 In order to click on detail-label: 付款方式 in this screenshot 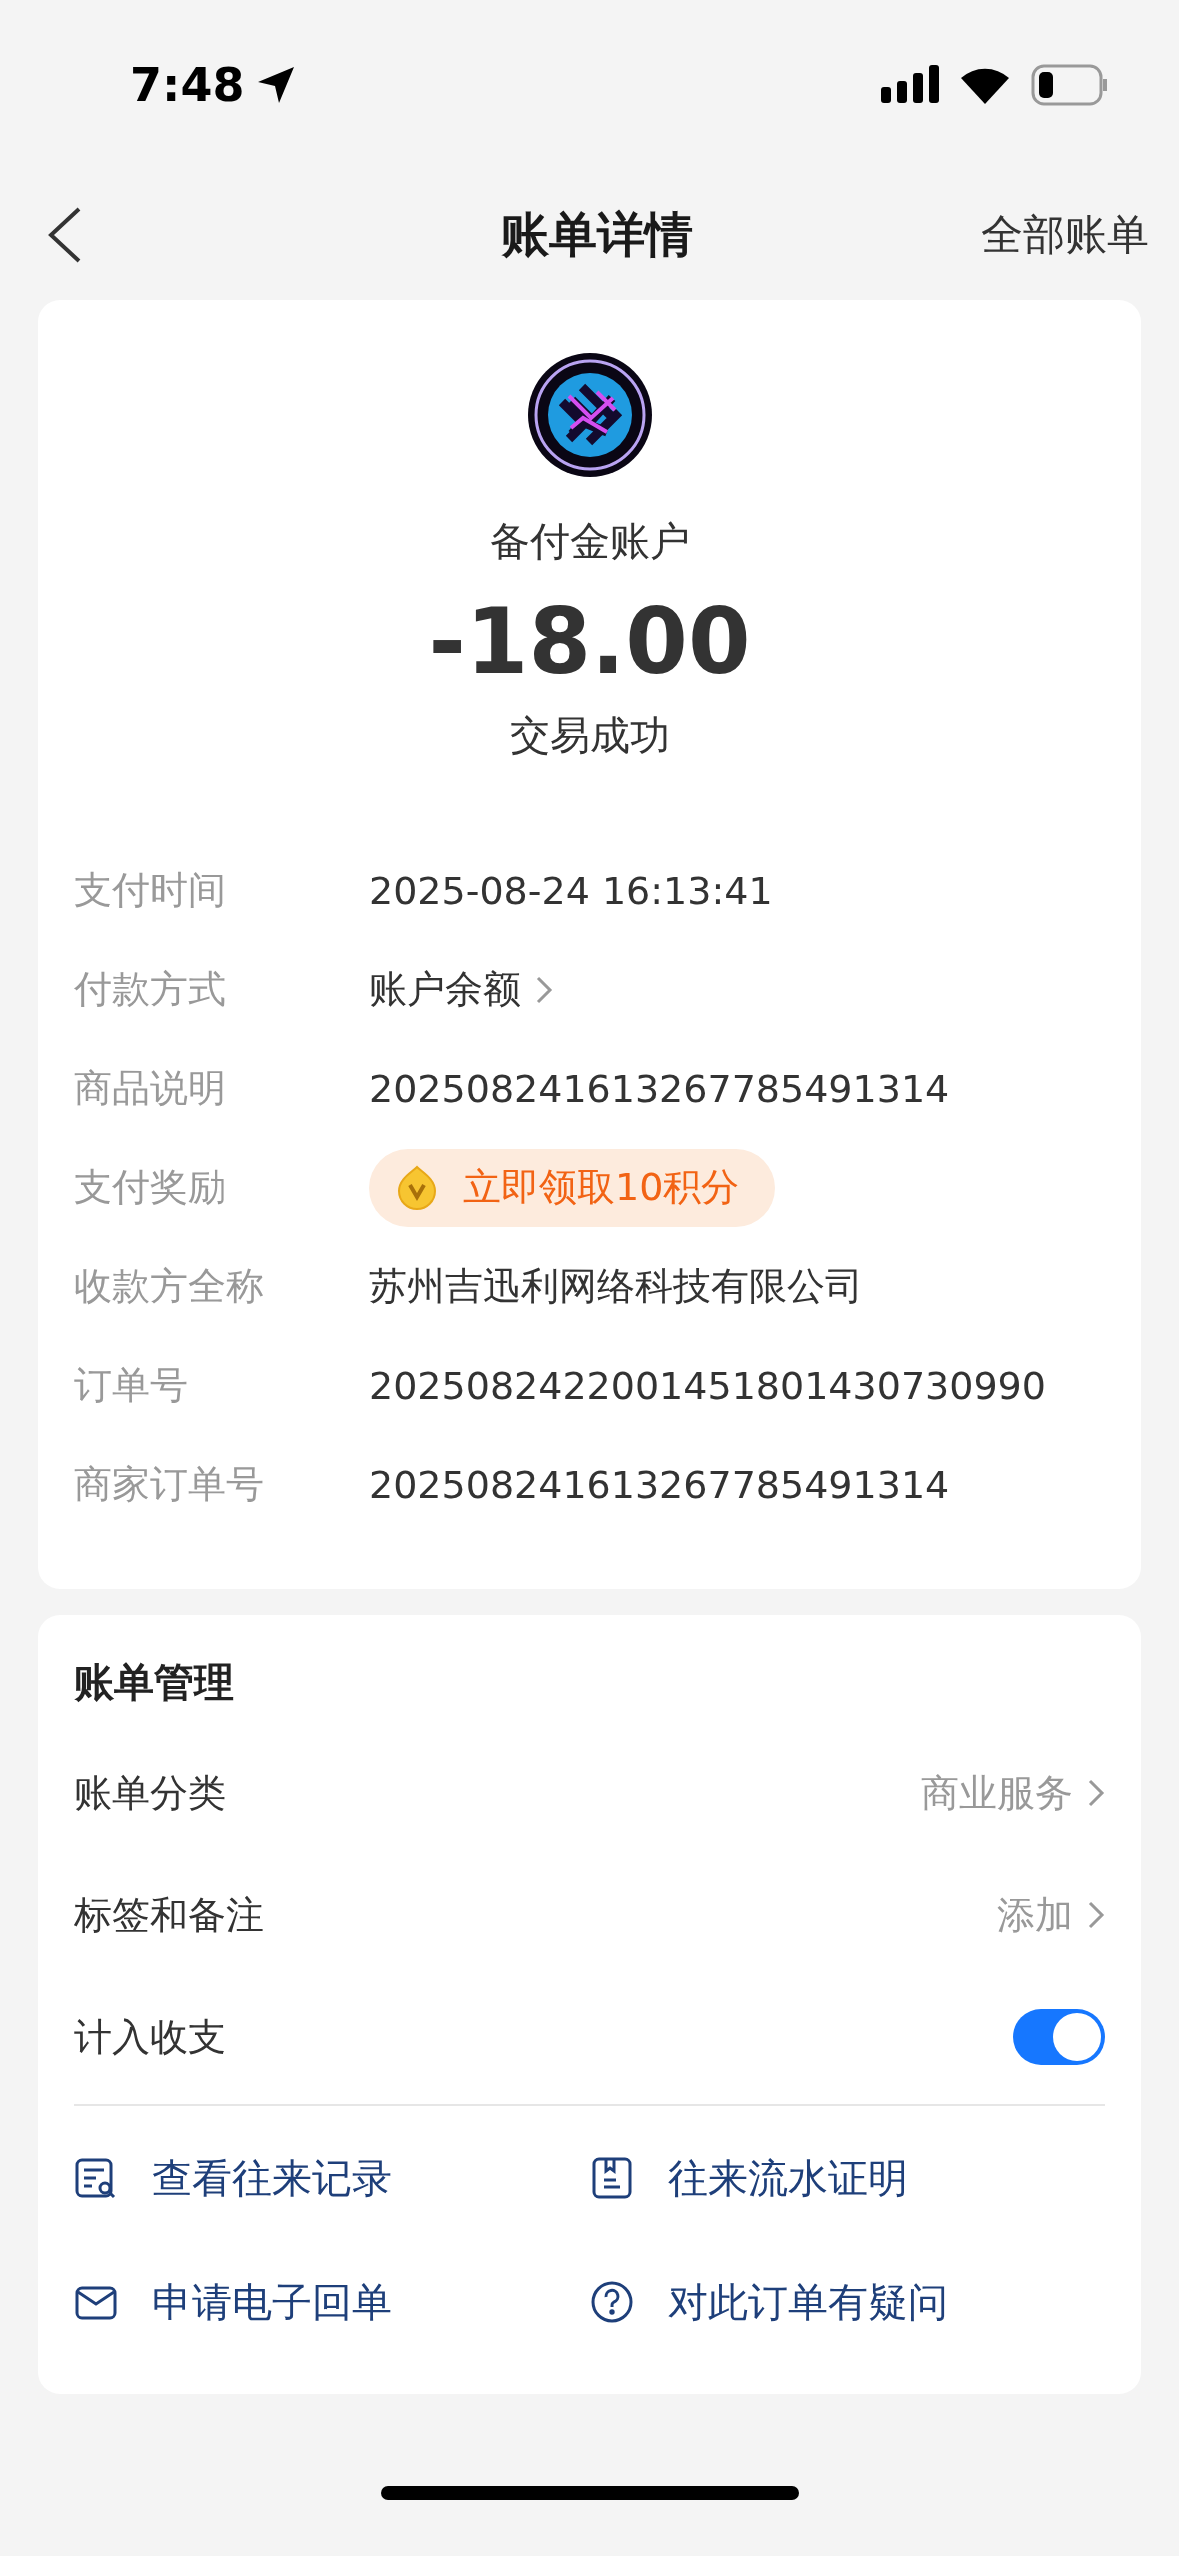, I will do `click(150, 989)`.